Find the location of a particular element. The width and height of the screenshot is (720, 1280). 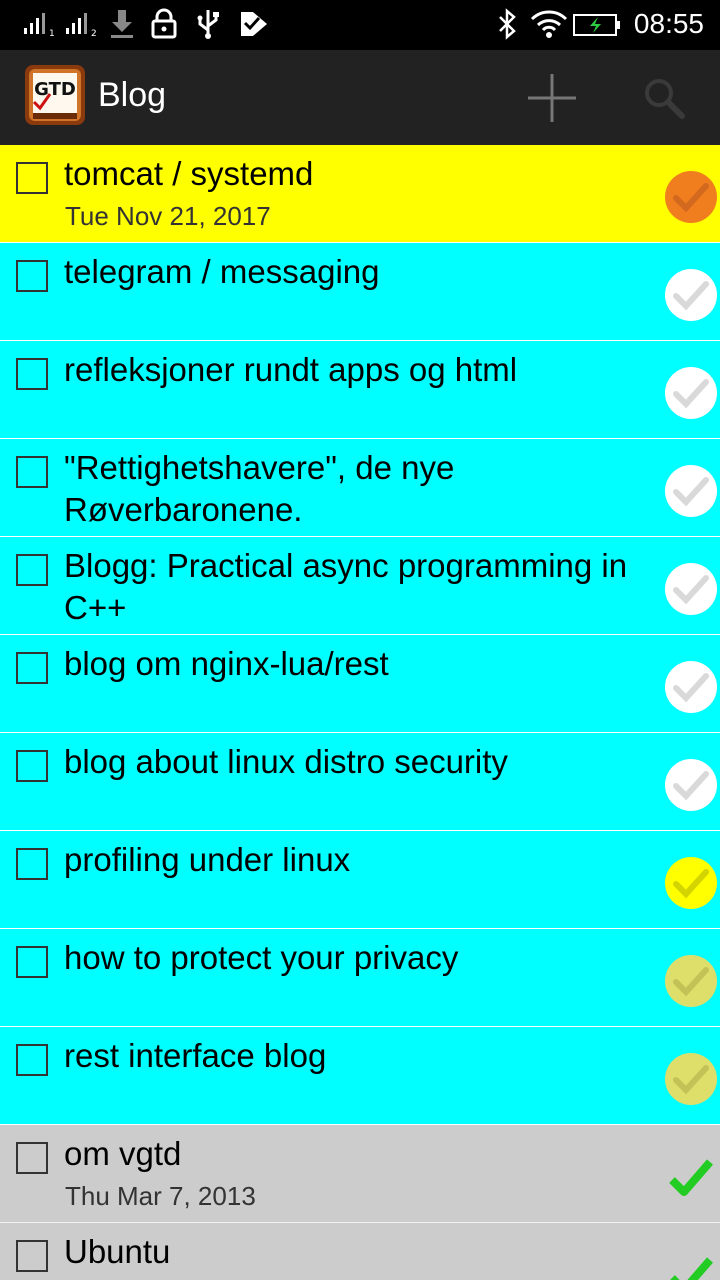

task-date: Thu Mar 7, 2013 is located at coordinates (160, 1196).